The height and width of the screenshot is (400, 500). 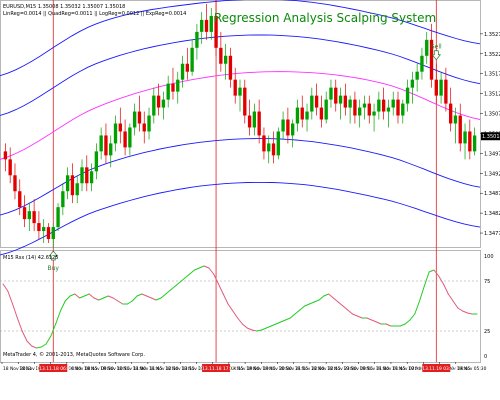 What do you see at coordinates (436, 369) in the screenshot?
I see `highlighted-time-label: 2013.11.19 03:45` at bounding box center [436, 369].